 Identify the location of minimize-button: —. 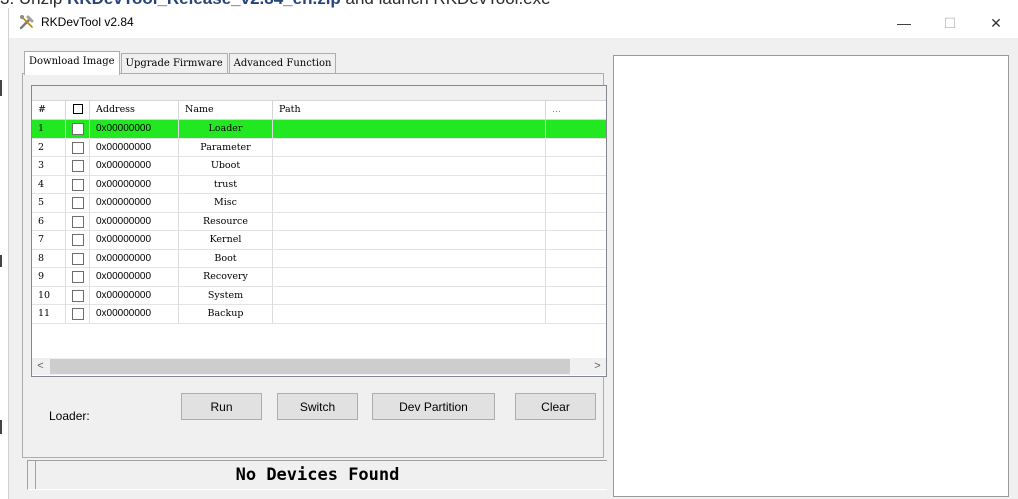
(904, 23).